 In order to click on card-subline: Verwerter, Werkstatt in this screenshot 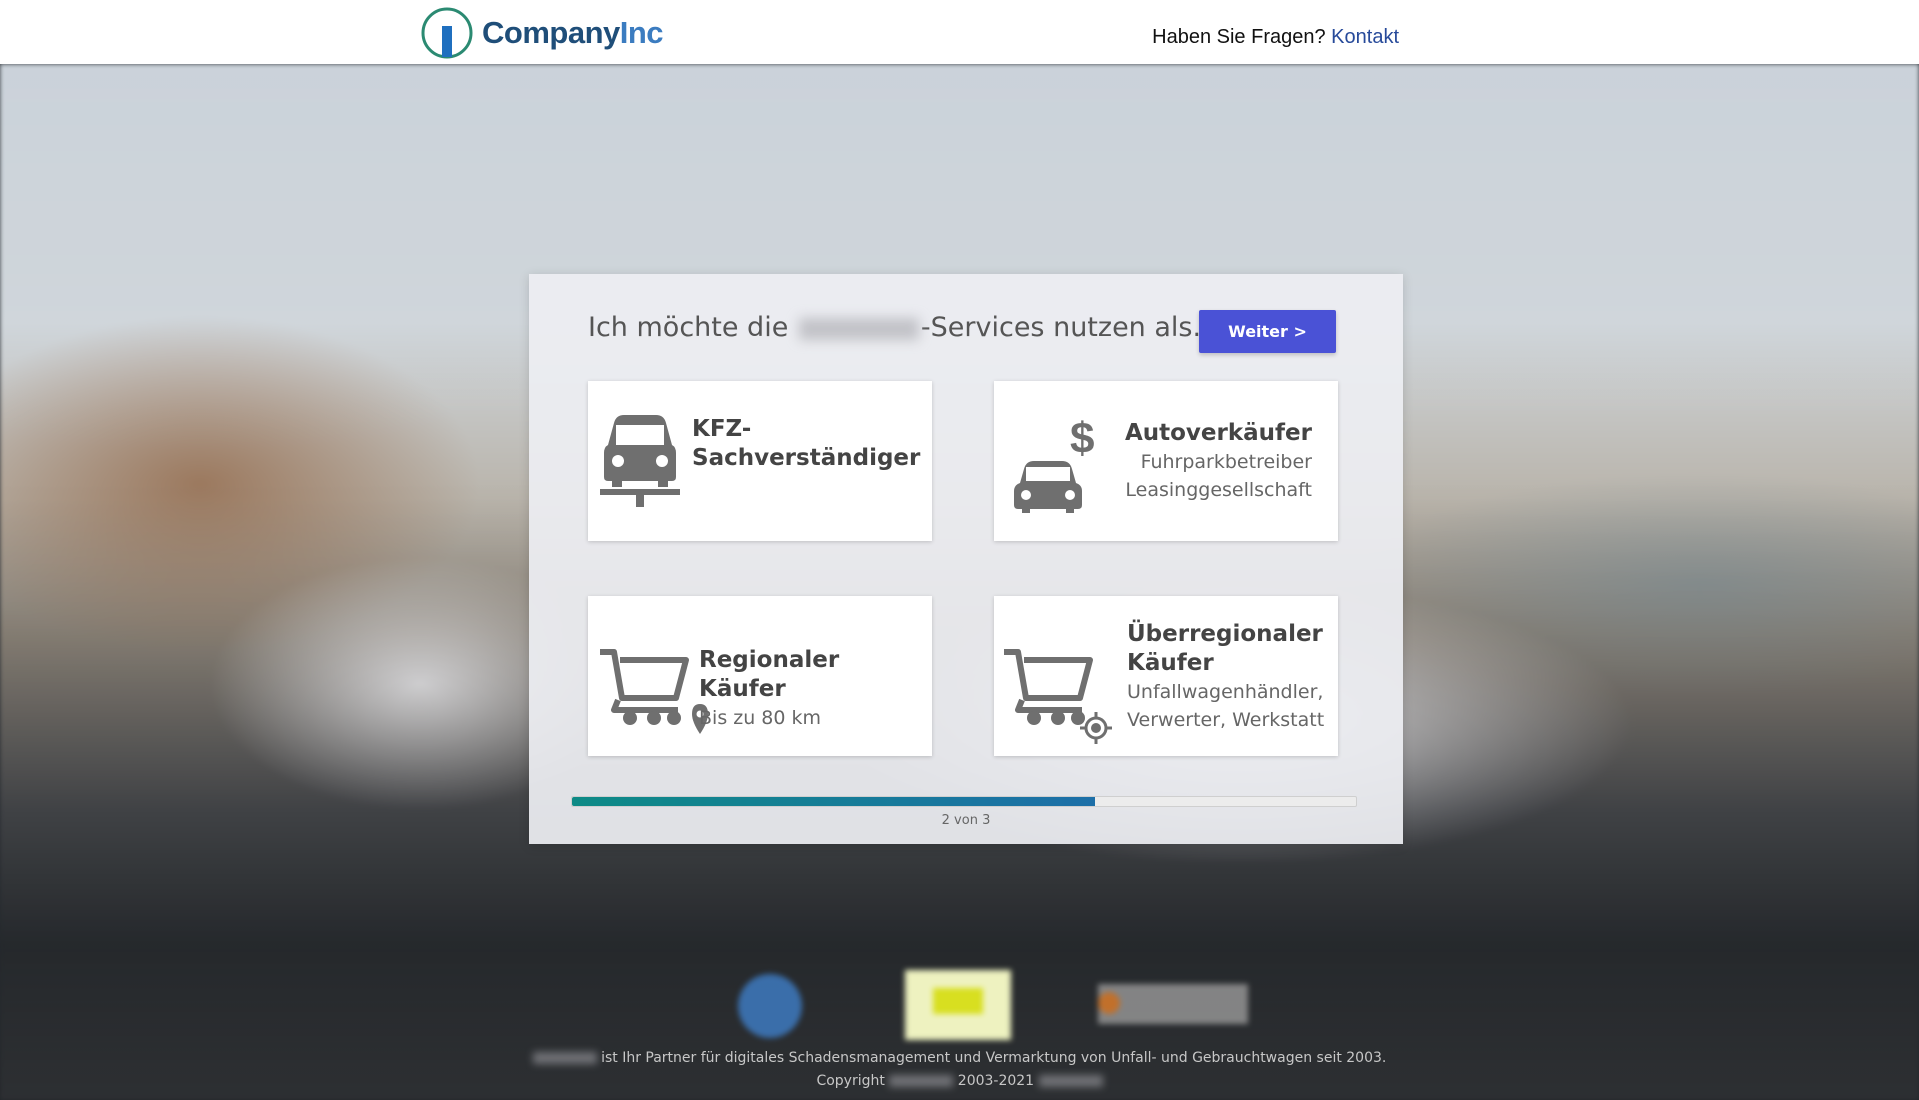, I will do `click(1226, 720)`.